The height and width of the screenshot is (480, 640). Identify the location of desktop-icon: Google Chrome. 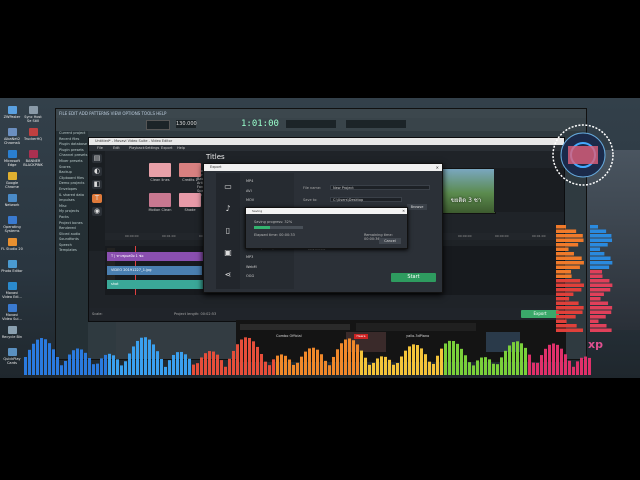
(12, 180).